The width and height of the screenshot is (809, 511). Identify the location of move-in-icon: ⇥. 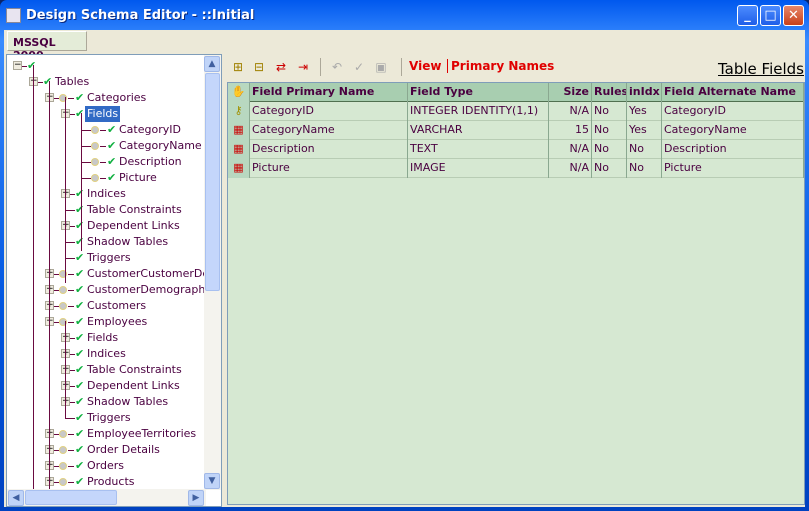
(303, 67).